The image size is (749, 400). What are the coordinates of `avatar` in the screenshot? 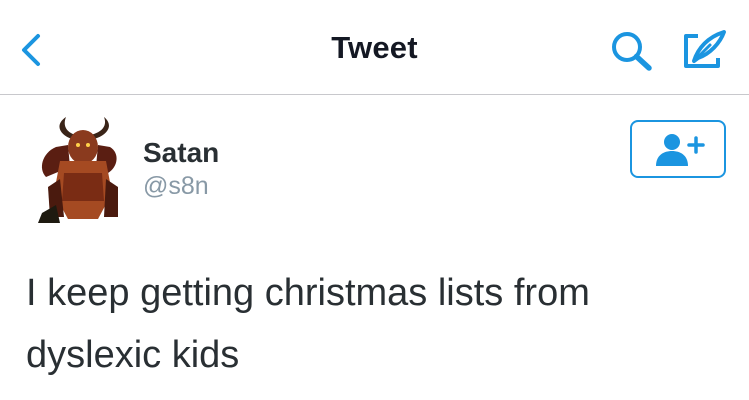 It's located at (79, 170).